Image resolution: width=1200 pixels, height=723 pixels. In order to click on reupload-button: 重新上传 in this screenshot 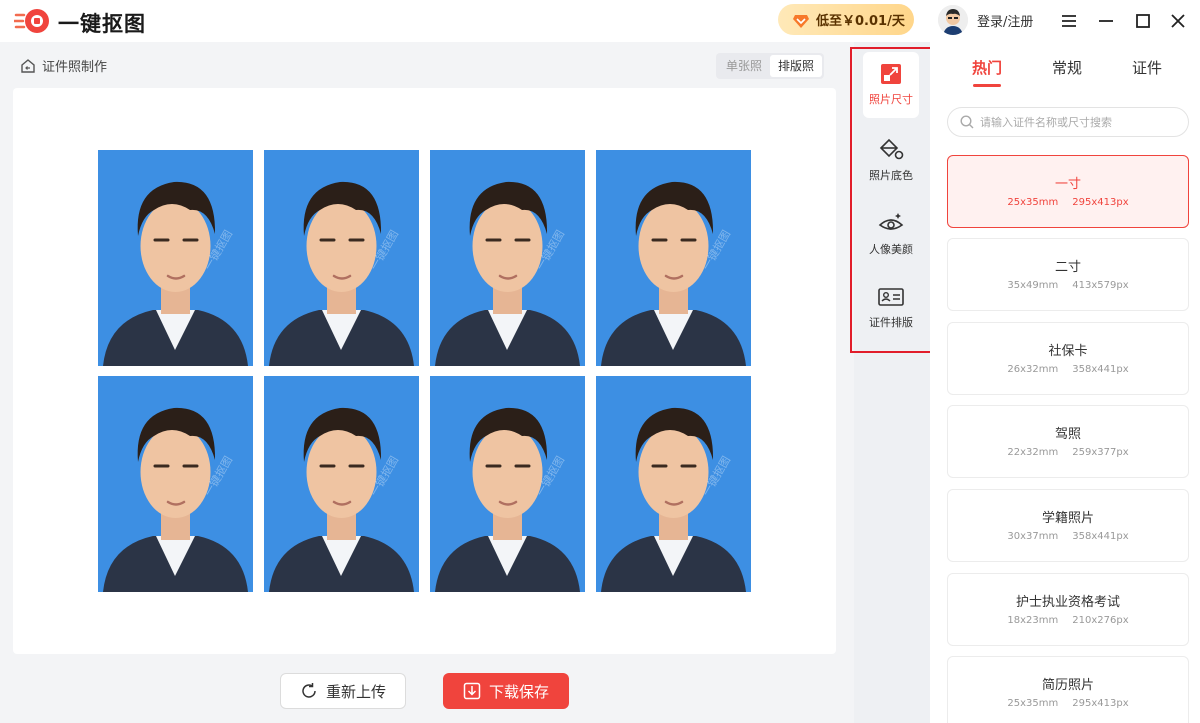, I will do `click(343, 691)`.